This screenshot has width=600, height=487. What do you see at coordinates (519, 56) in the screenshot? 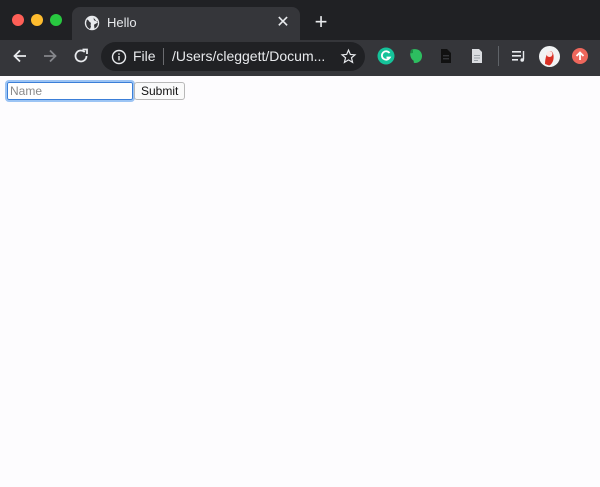
I see `media-controls-icon` at bounding box center [519, 56].